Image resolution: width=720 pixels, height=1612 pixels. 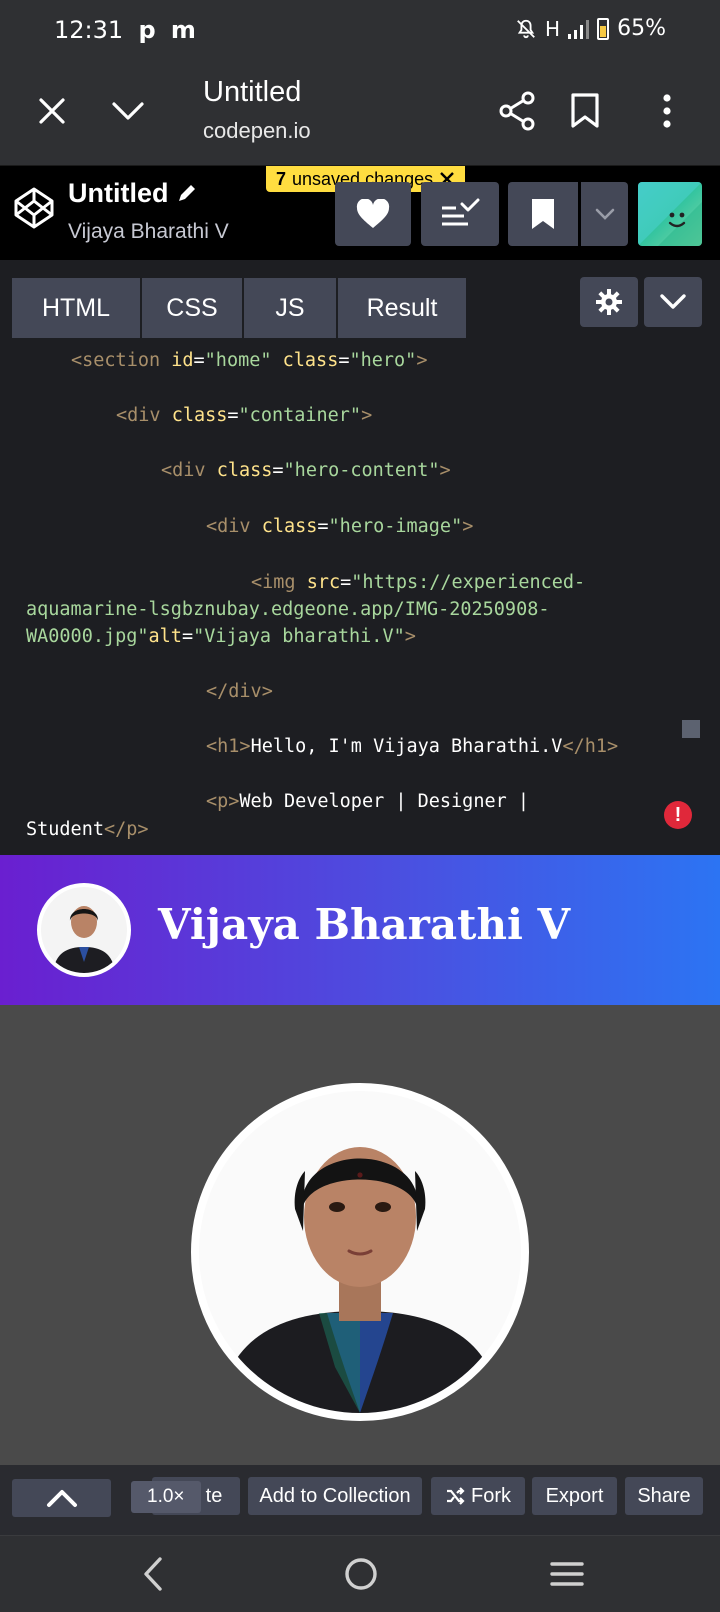 I want to click on back-icon, so click(x=153, y=1574).